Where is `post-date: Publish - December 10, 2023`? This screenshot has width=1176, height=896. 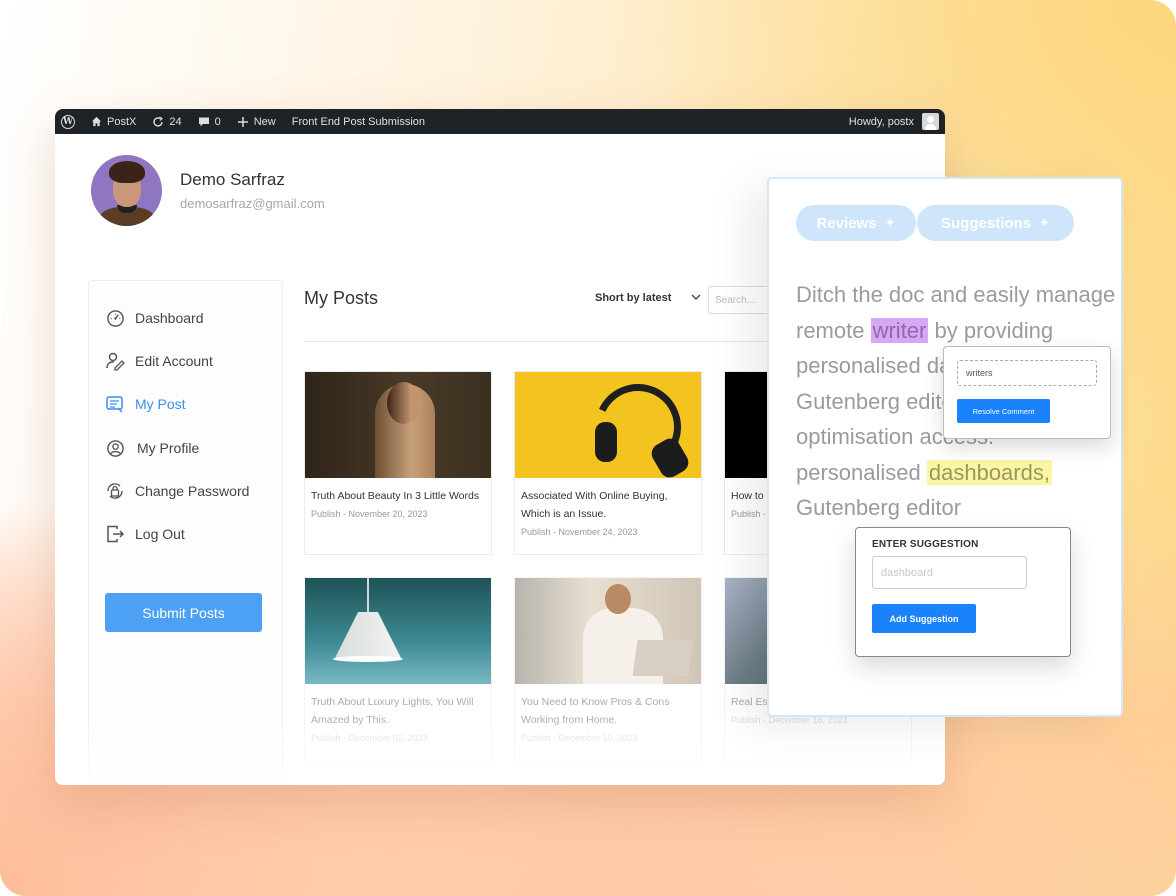 post-date: Publish - December 10, 2023 is located at coordinates (579, 738).